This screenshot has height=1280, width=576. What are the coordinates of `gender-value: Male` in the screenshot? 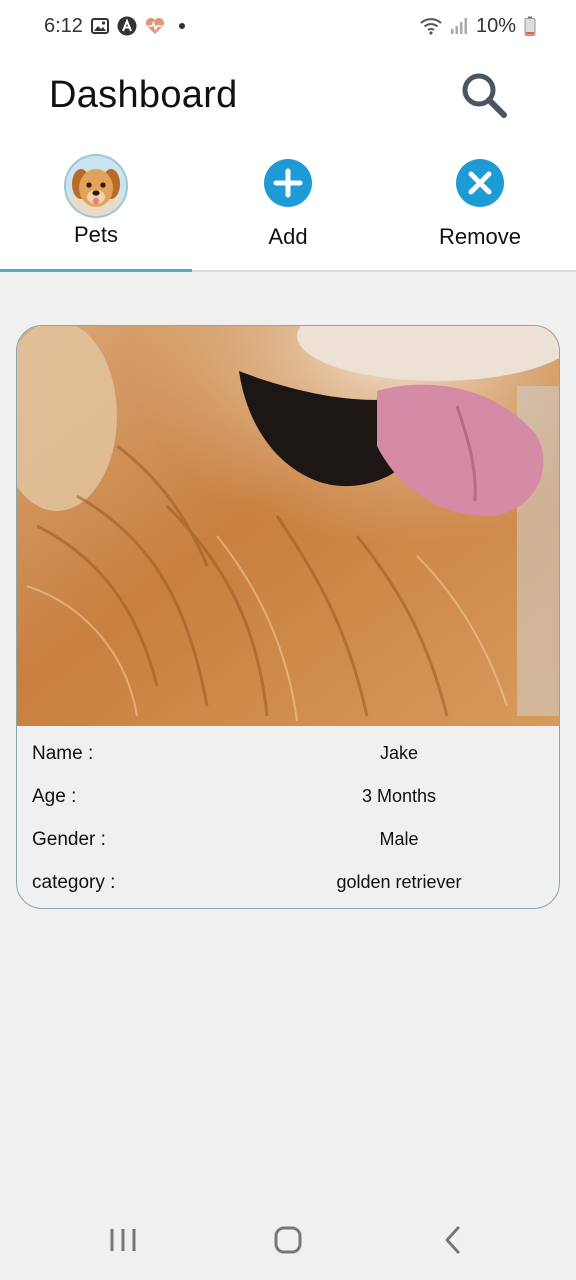 It's located at (399, 839).